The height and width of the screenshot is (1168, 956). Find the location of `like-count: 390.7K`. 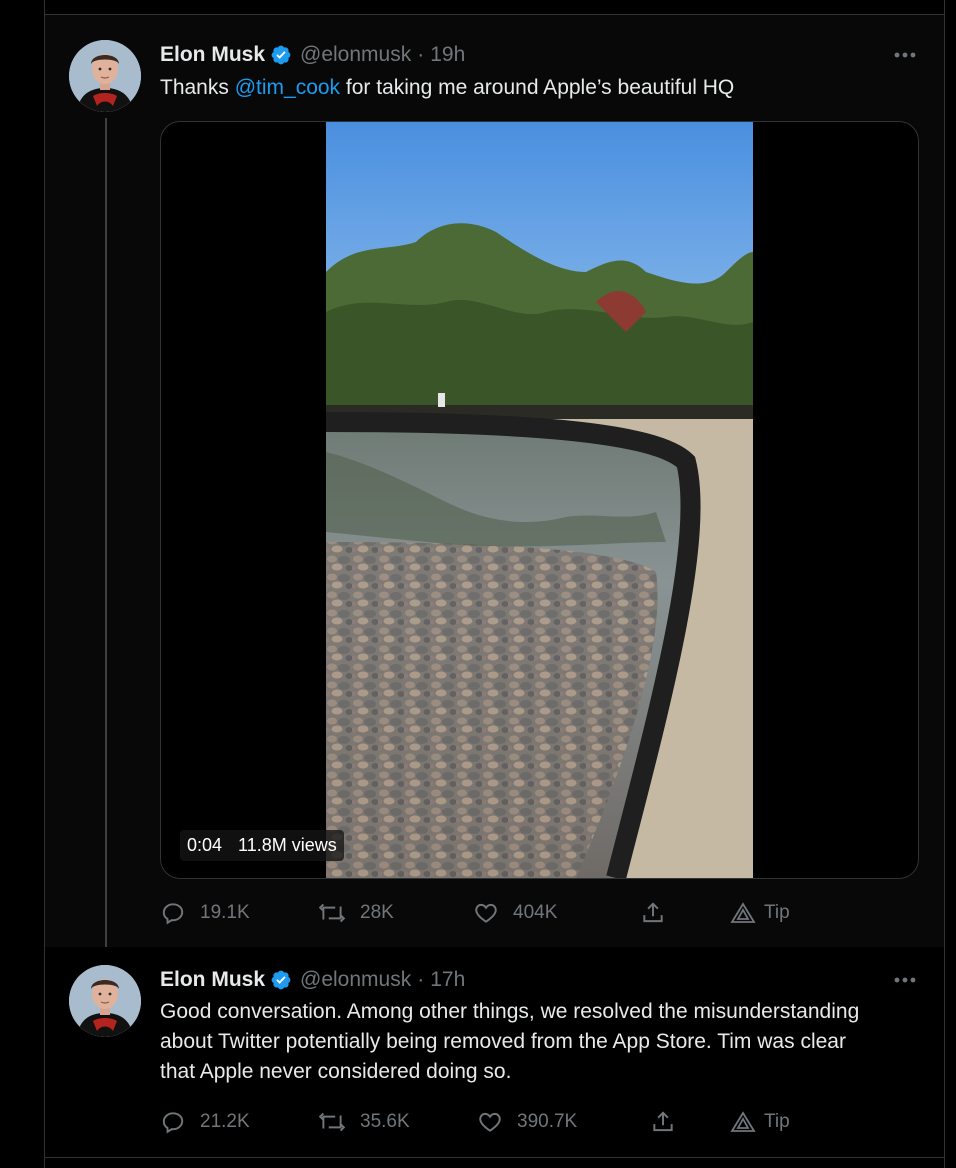

like-count: 390.7K is located at coordinates (547, 1121).